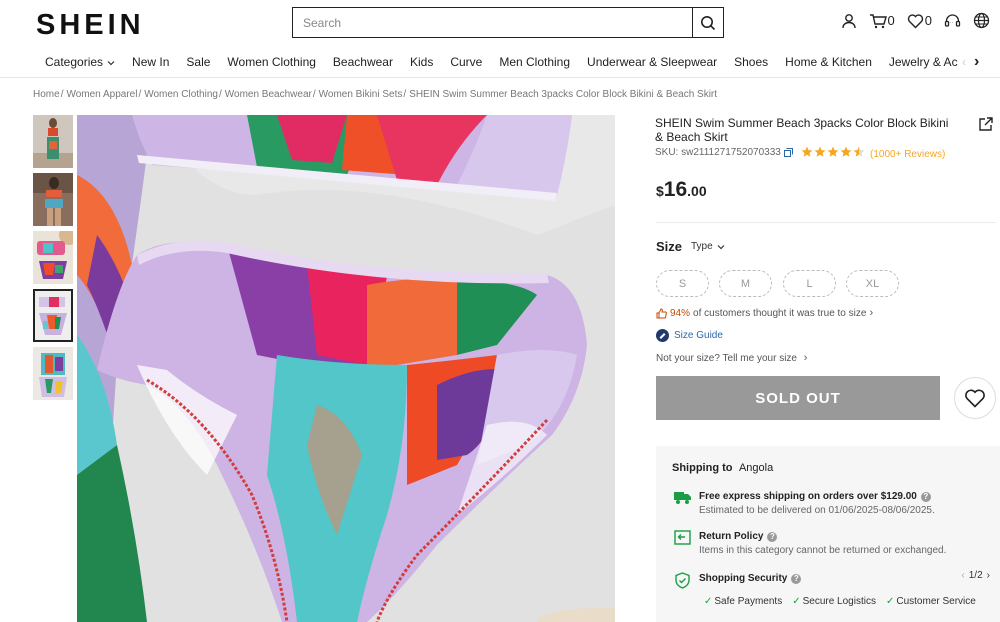 The width and height of the screenshot is (1000, 622). I want to click on search-bar, so click(508, 22).